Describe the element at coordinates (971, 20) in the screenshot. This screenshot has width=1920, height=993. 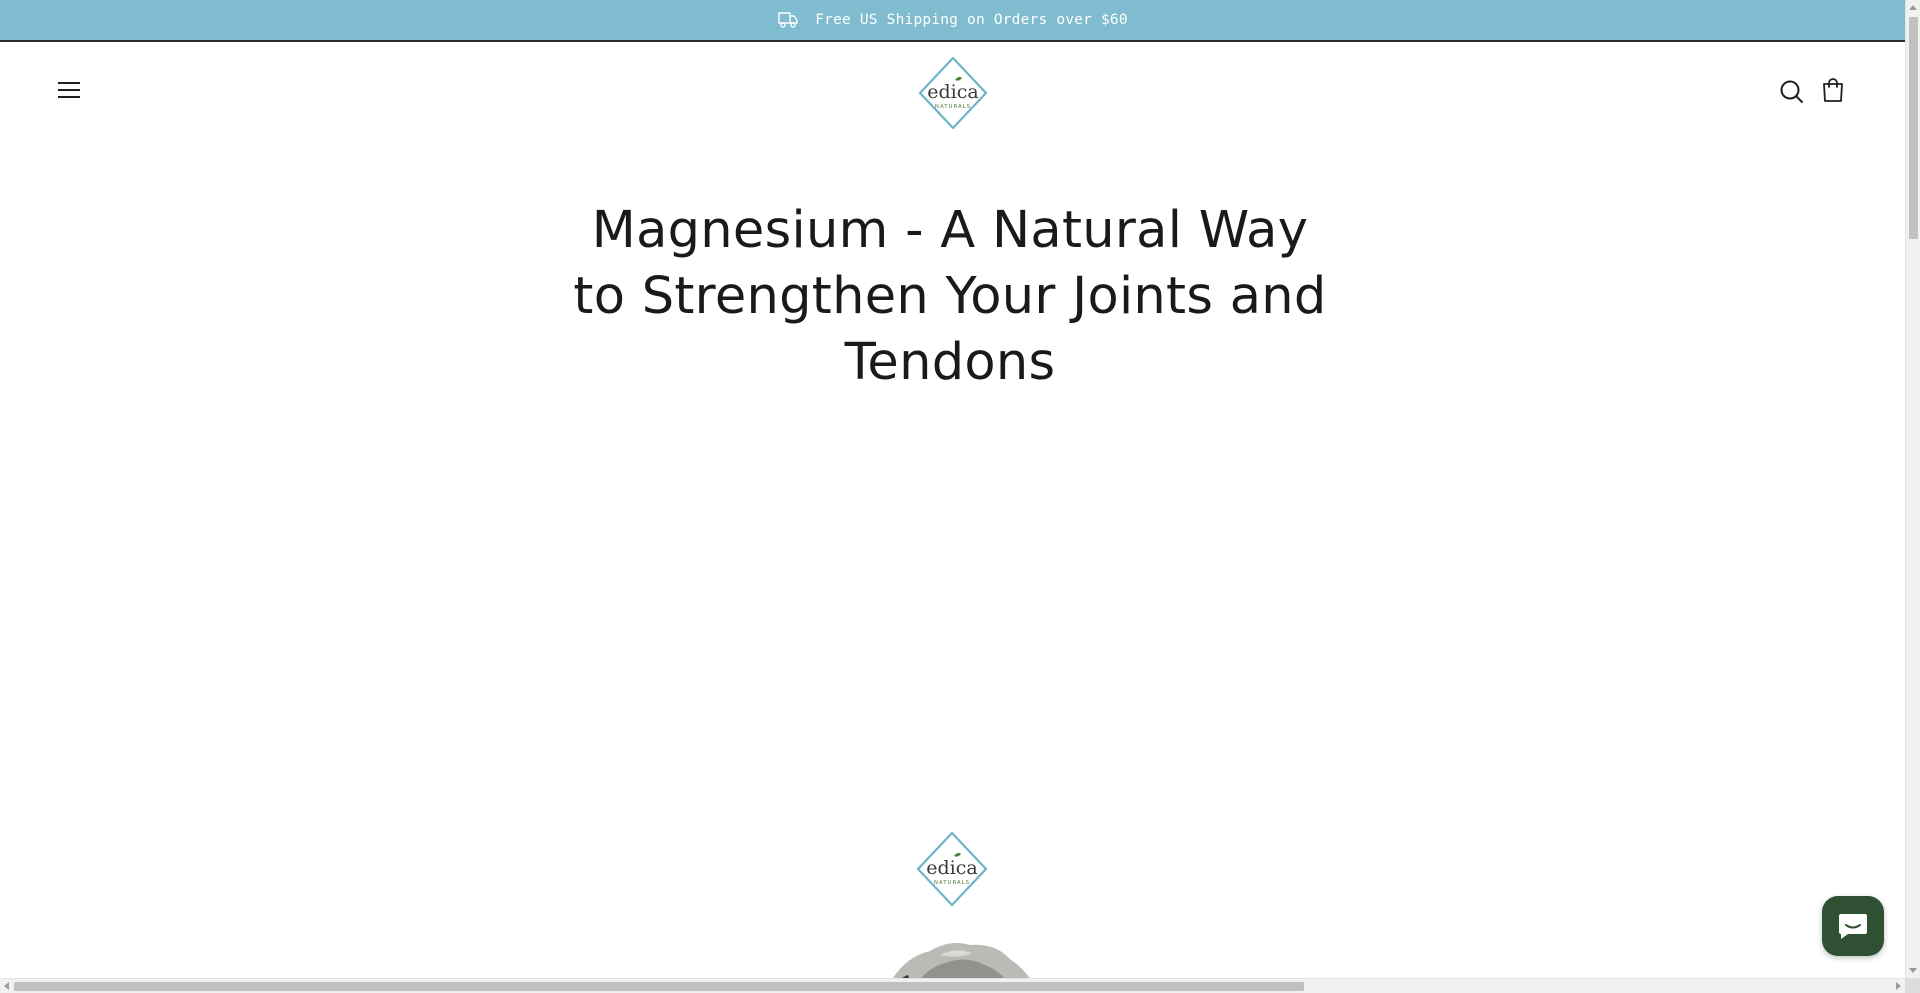
I see `announcement-text: Free US Shipping on Orders over $60` at that location.